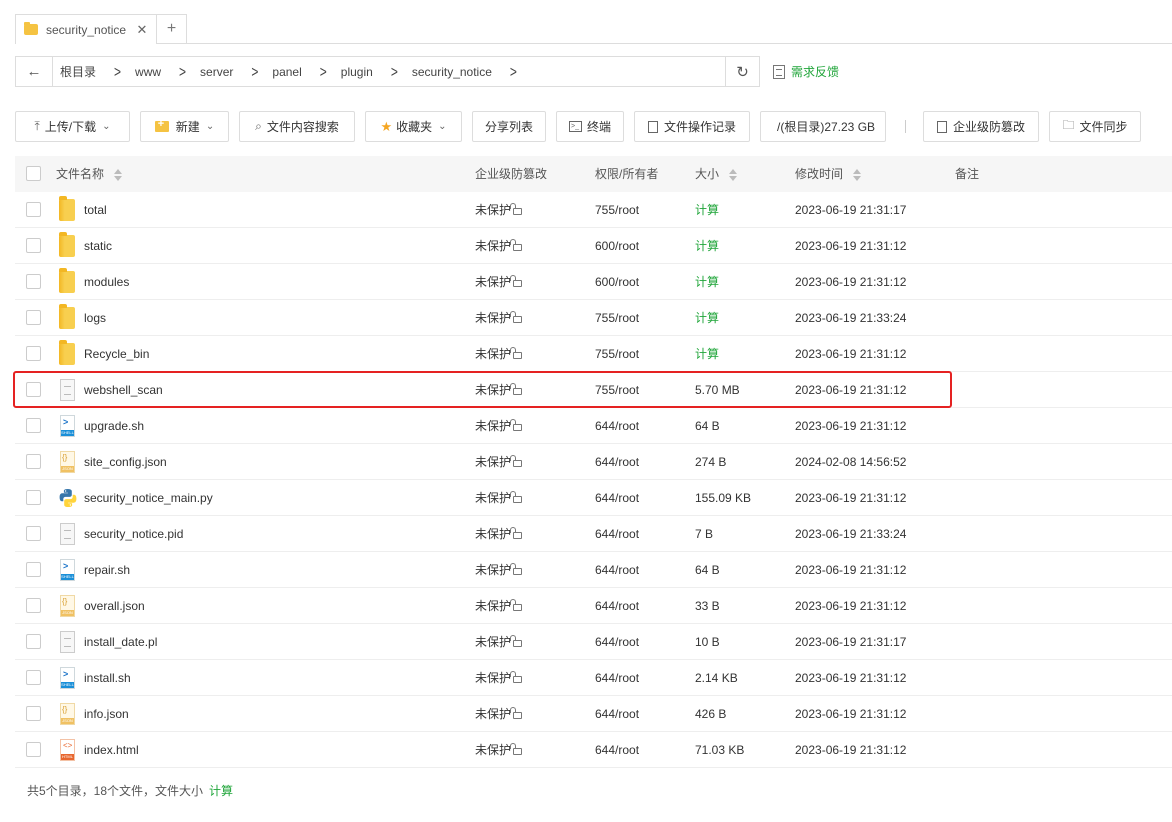 This screenshot has width=1172, height=822. Describe the element at coordinates (297, 126) in the screenshot. I see `content-search-button: ⌕ 文件内容搜索` at that location.